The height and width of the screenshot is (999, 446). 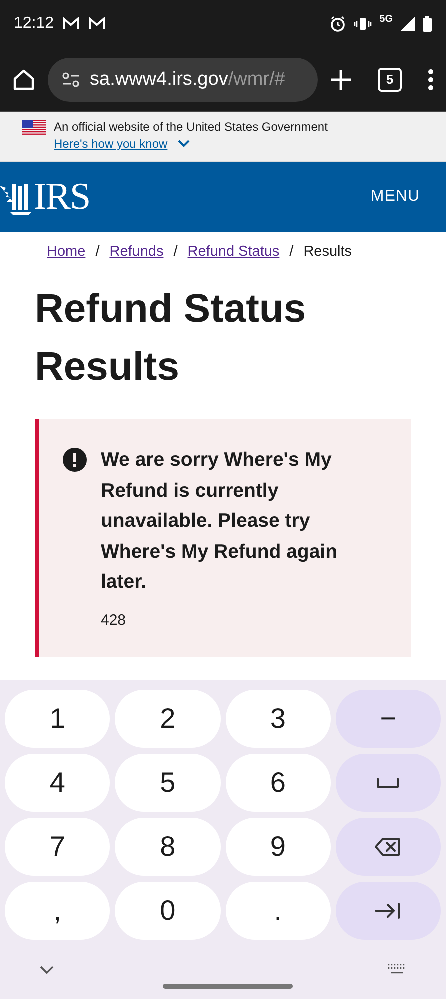 I want to click on battery-icon, so click(x=427, y=24).